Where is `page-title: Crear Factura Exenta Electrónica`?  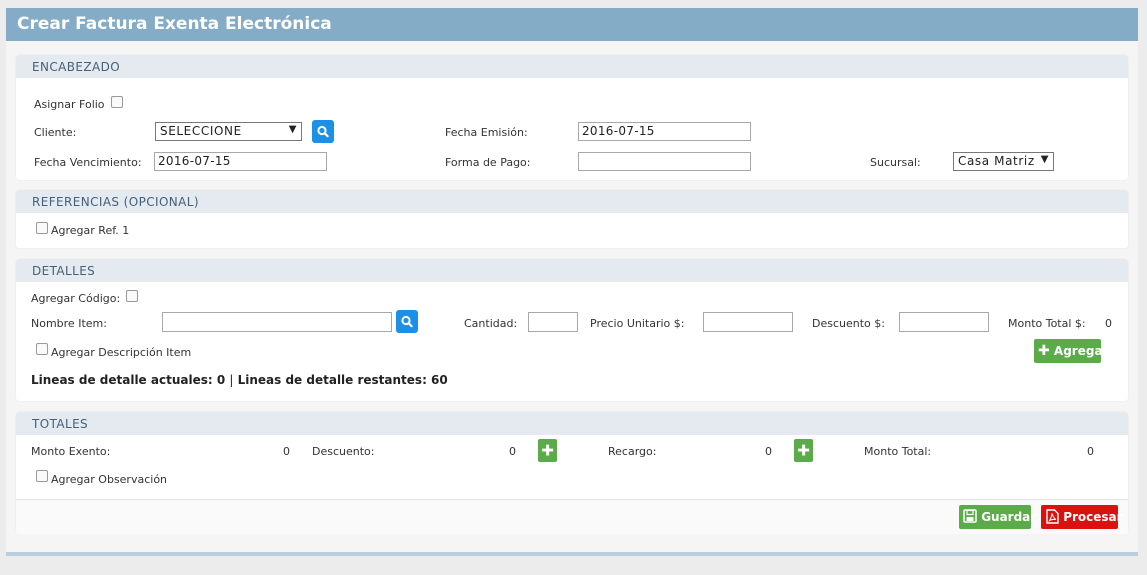 page-title: Crear Factura Exenta Electrónica is located at coordinates (572, 24).